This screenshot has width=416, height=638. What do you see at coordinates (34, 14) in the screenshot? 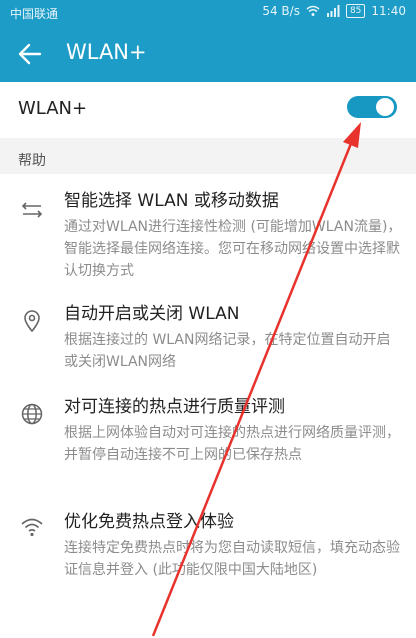
I see `carrier-label: 中国联通` at bounding box center [34, 14].